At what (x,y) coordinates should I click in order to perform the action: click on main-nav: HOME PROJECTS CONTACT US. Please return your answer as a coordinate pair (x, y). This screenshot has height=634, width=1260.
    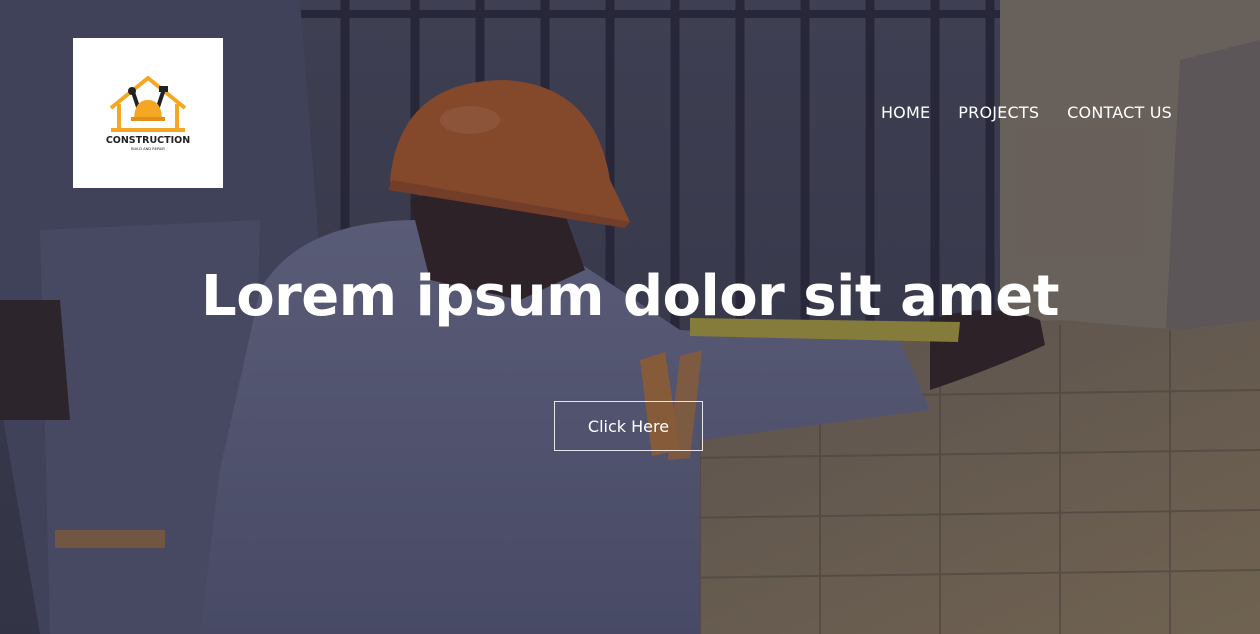
    Looking at the image, I should click on (1026, 112).